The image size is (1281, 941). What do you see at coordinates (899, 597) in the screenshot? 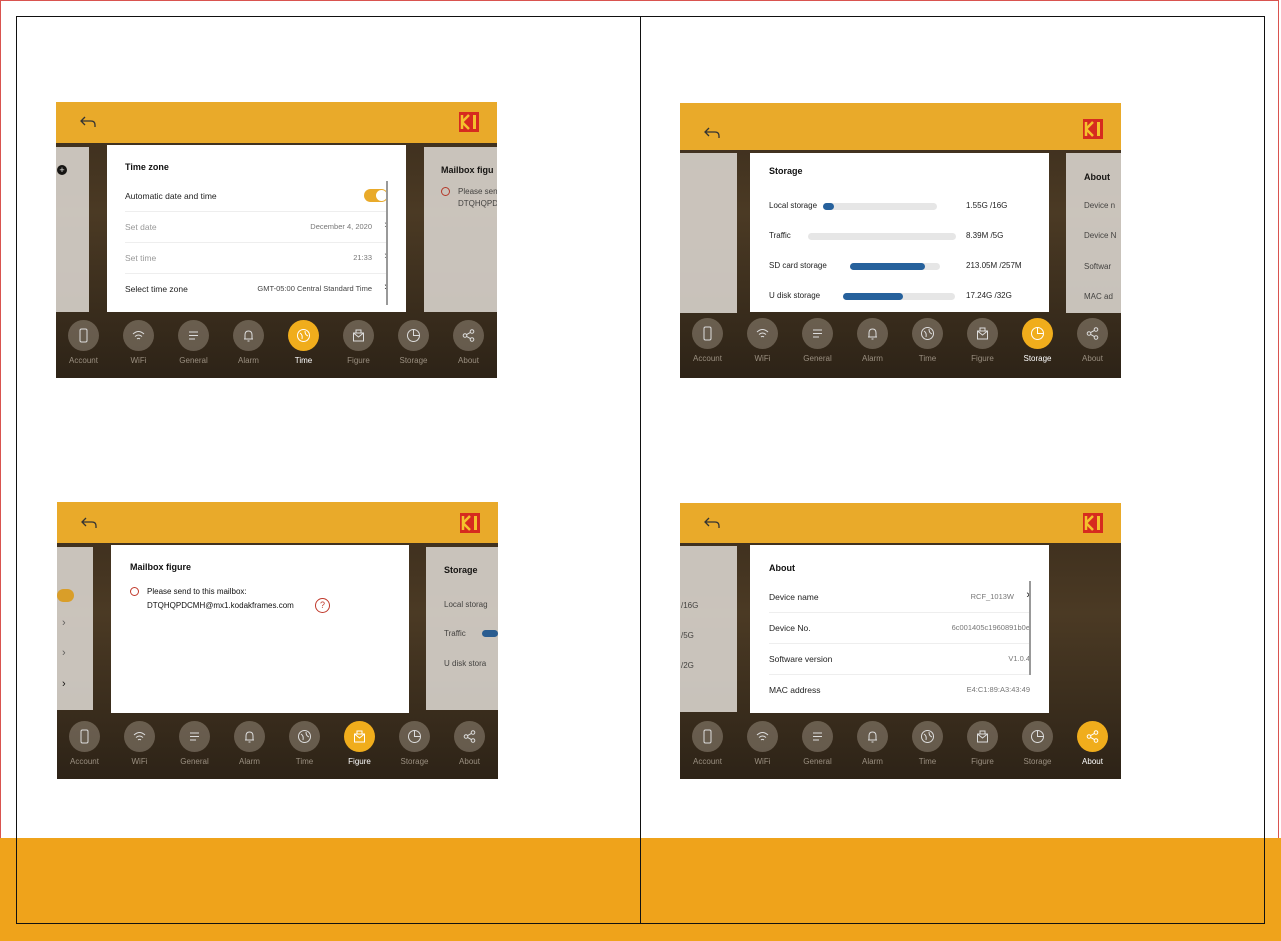
I see `device-name-row: Device name RCF_1013W ›` at bounding box center [899, 597].